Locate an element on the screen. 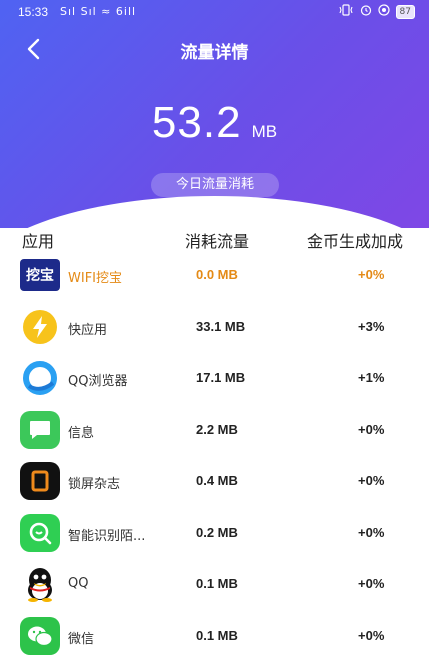 The height and width of the screenshot is (666, 429). total-usage-value: 53.2 is located at coordinates (196, 122).